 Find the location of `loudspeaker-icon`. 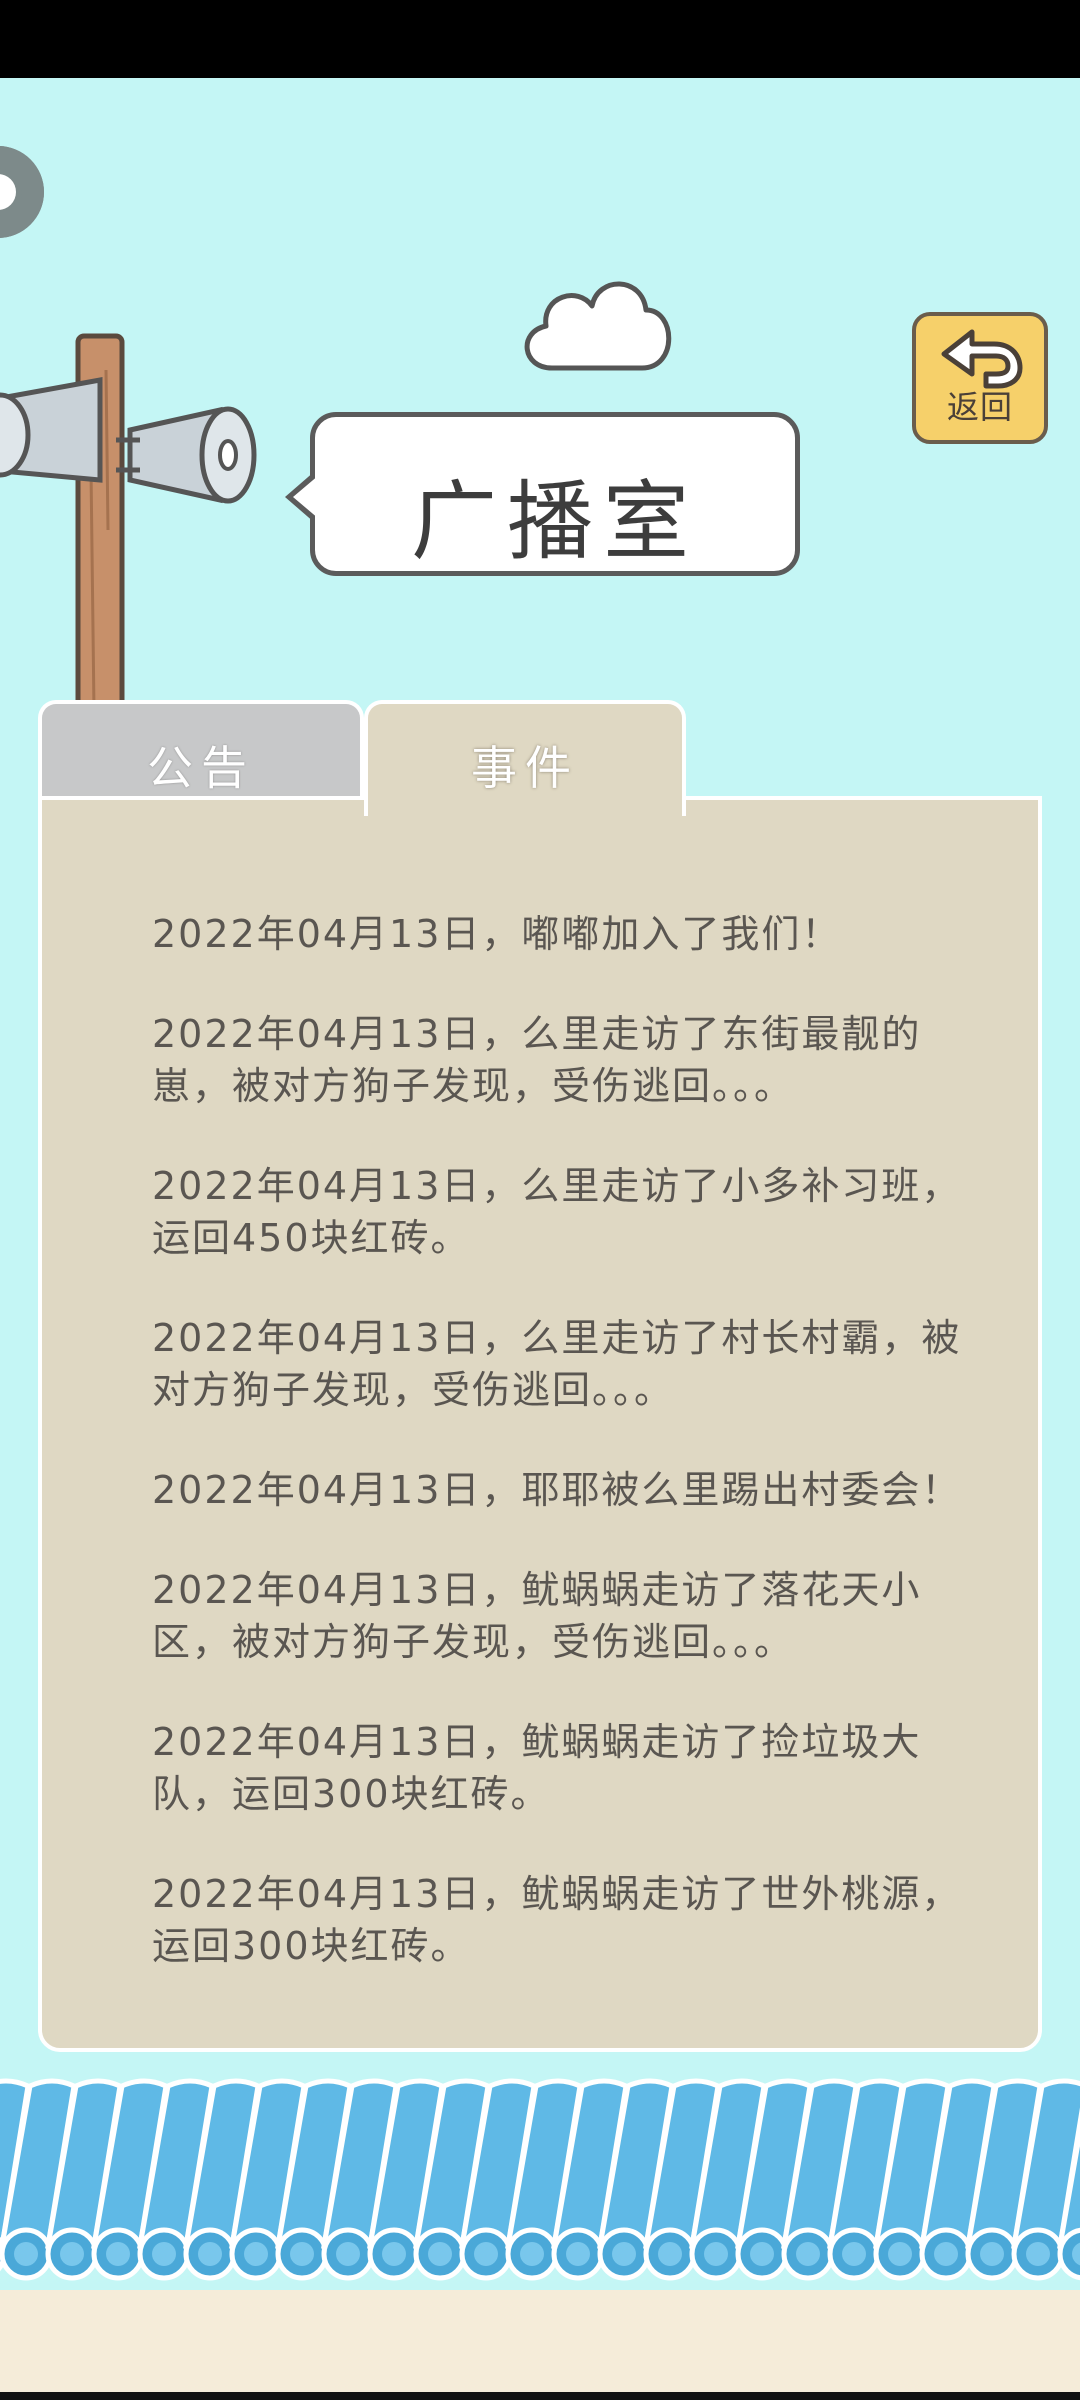

loudspeaker-icon is located at coordinates (128, 526).